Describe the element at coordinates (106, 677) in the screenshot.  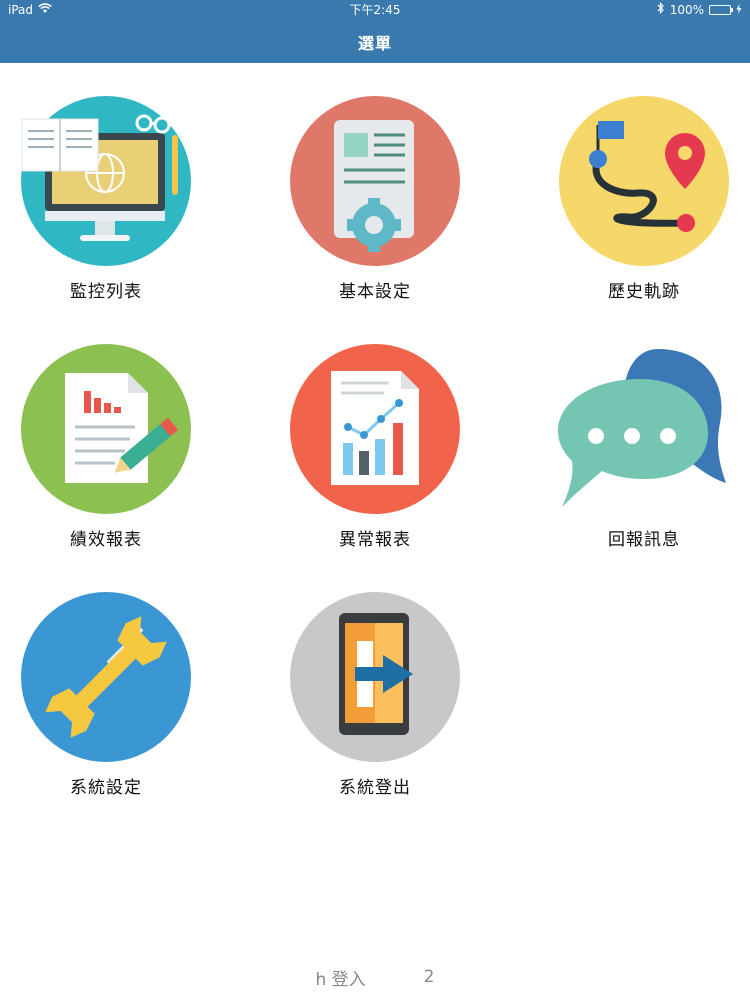
I see `tools-icon` at that location.